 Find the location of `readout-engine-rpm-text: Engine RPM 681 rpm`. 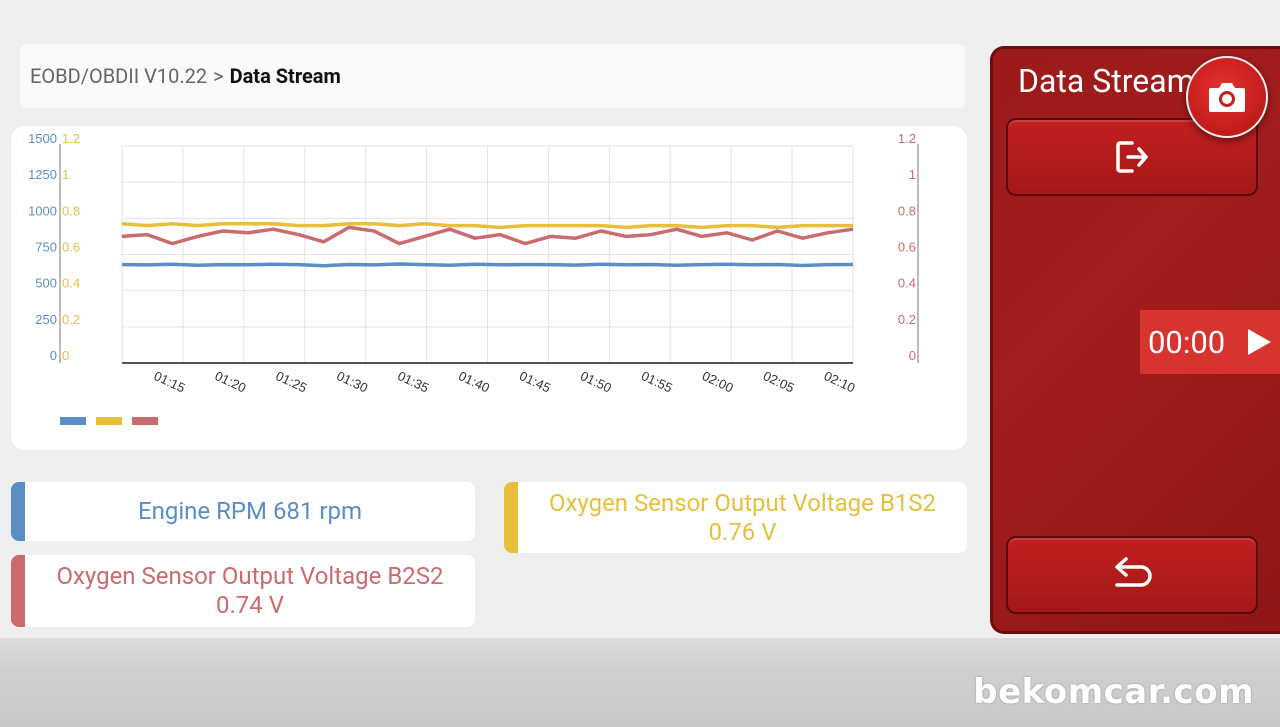

readout-engine-rpm-text: Engine RPM 681 rpm is located at coordinates (250, 511).